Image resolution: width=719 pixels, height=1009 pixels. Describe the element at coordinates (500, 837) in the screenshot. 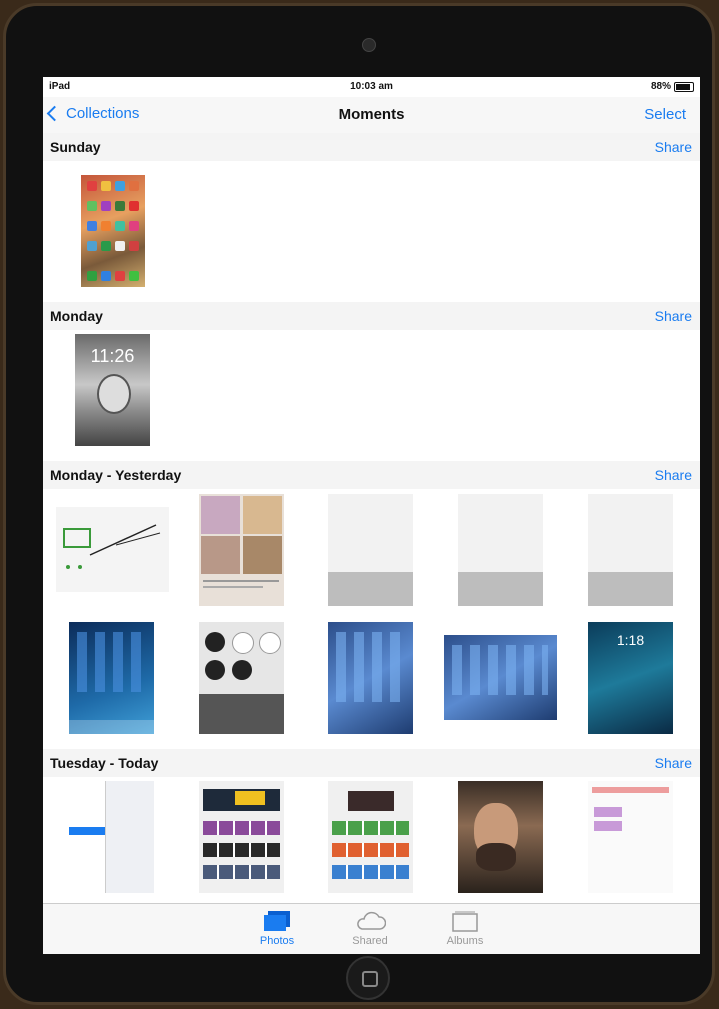

I see `selfie-photo-thumbnail` at that location.